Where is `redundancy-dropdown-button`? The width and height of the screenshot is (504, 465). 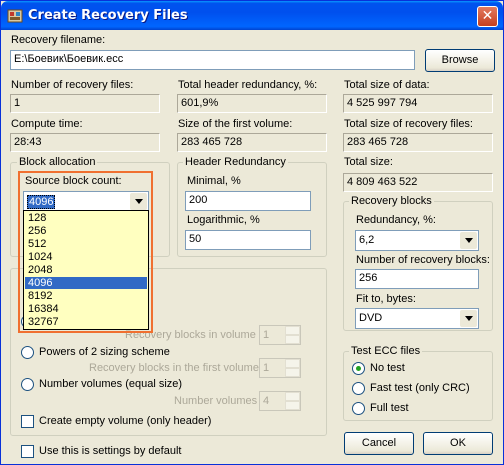
redundancy-dropdown-button is located at coordinates (468, 240).